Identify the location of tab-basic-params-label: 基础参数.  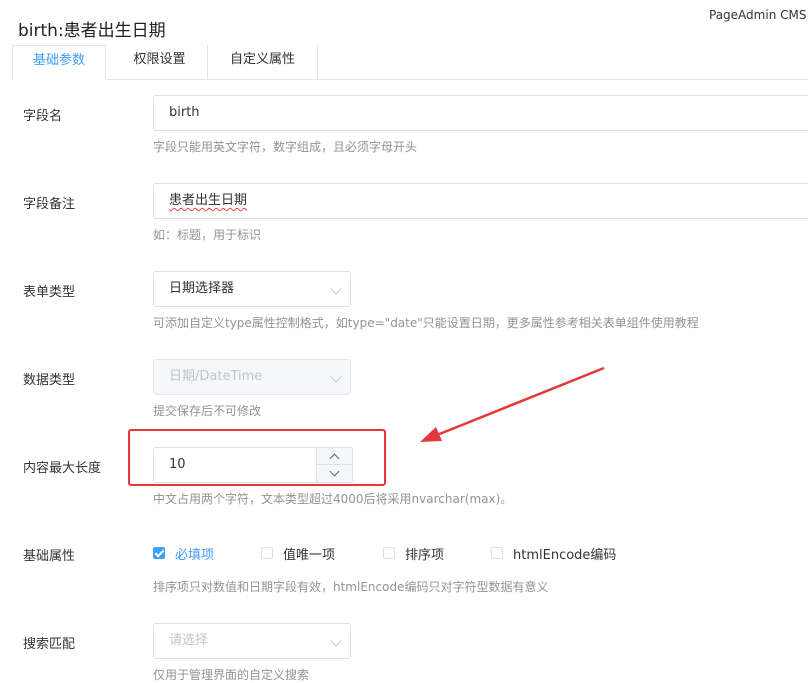
(58, 60).